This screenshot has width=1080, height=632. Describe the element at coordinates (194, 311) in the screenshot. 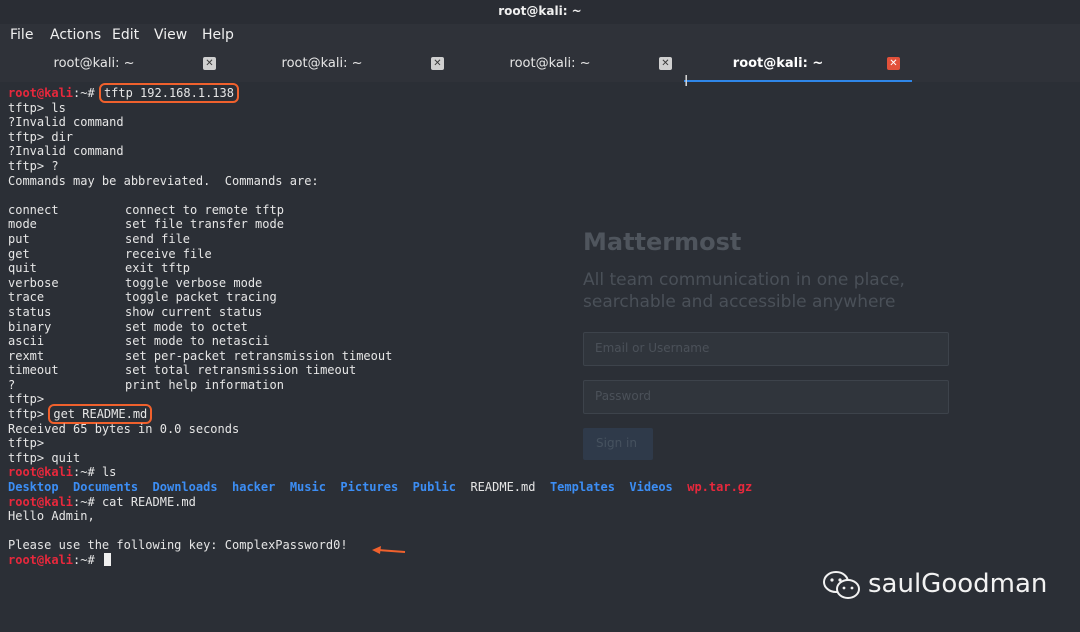

I see `help-description: show current status` at that location.